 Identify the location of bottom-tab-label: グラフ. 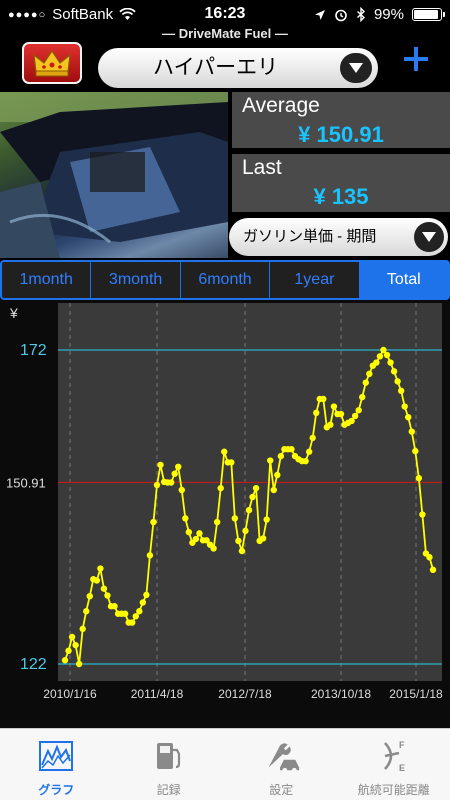
(56, 790).